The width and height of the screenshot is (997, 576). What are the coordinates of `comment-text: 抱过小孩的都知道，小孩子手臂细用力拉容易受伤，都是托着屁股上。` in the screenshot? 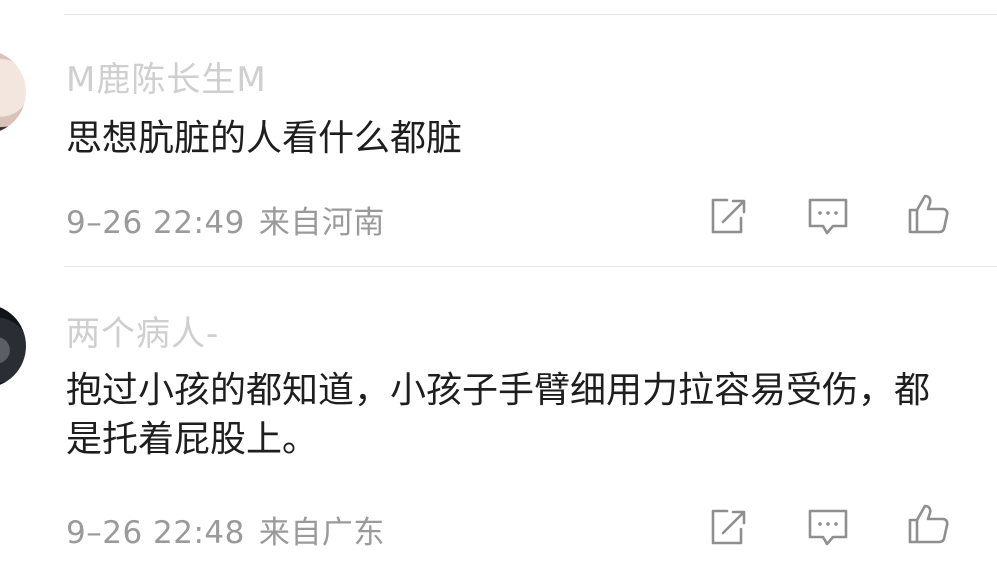 It's located at (498, 415).